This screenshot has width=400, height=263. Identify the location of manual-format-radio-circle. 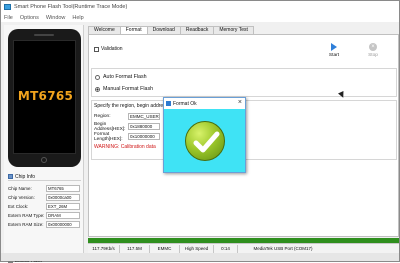
(97, 89).